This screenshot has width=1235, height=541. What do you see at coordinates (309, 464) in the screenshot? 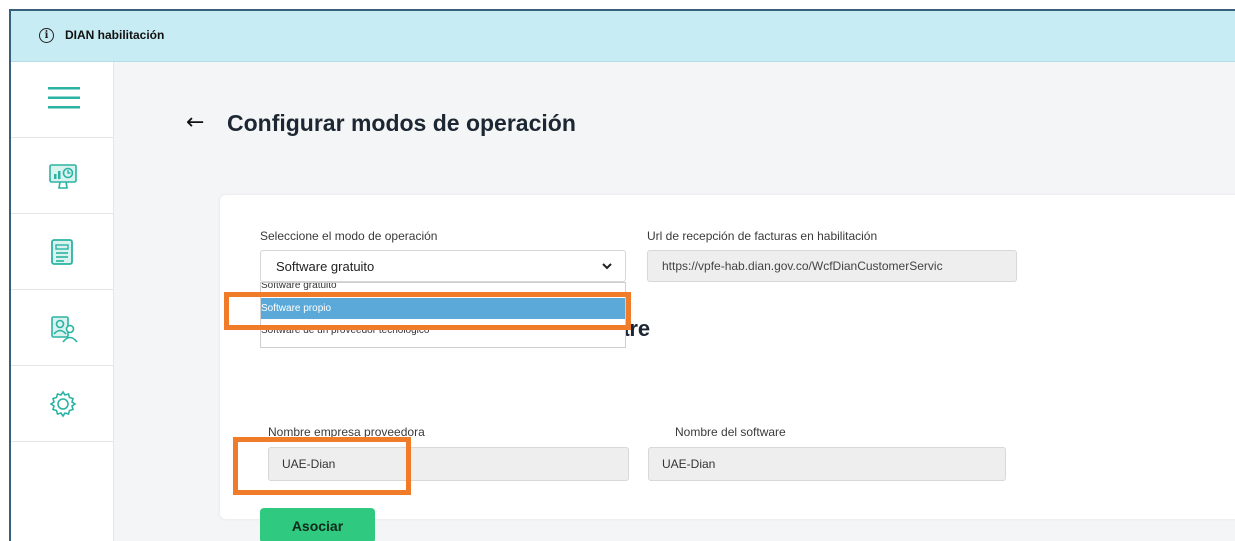
I see `provider-field-value: UAE-Dian` at bounding box center [309, 464].